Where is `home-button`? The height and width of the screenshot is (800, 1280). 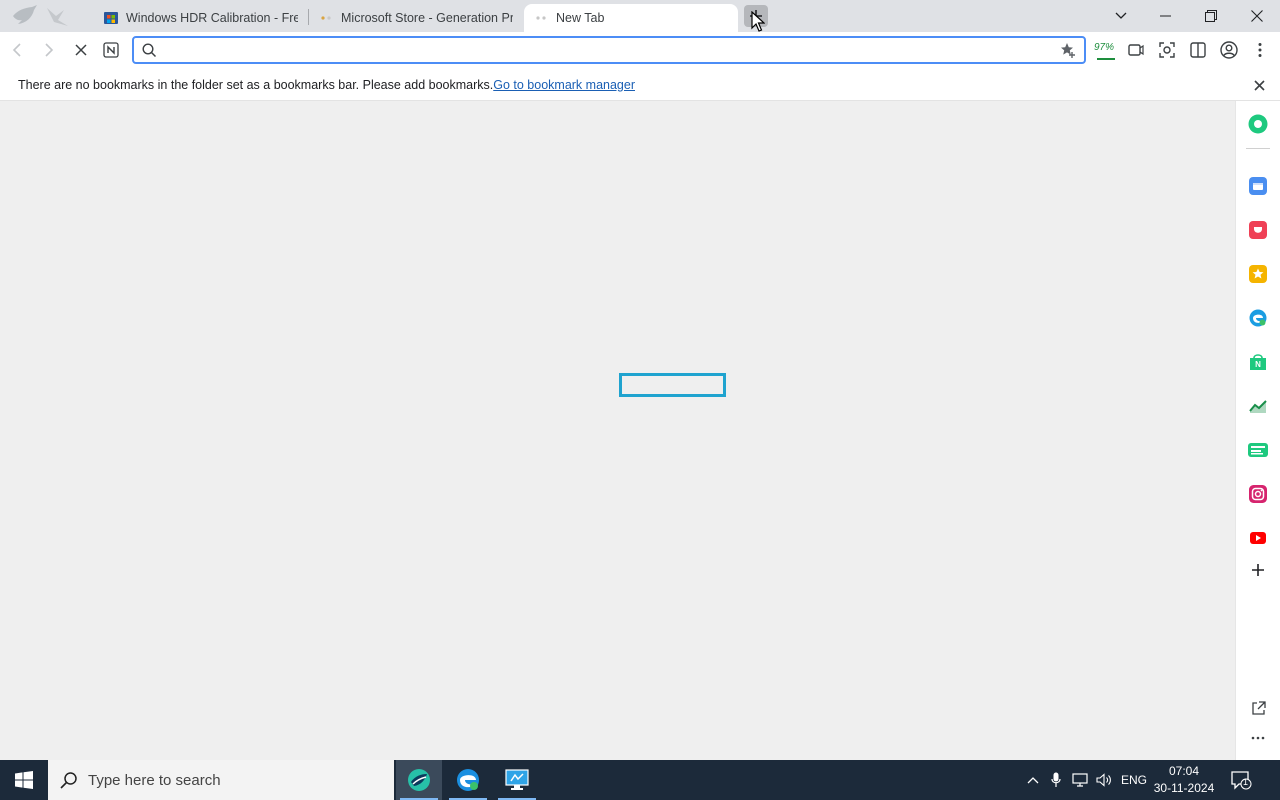
home-button is located at coordinates (111, 50).